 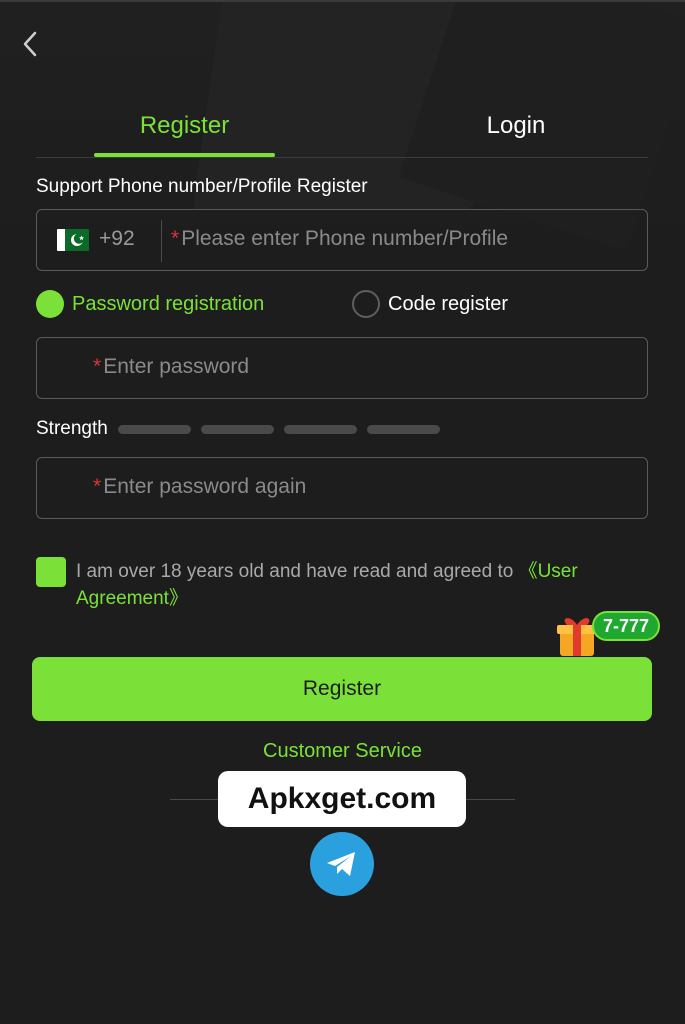 What do you see at coordinates (184, 155) in the screenshot?
I see `active-tab-indicator` at bounding box center [184, 155].